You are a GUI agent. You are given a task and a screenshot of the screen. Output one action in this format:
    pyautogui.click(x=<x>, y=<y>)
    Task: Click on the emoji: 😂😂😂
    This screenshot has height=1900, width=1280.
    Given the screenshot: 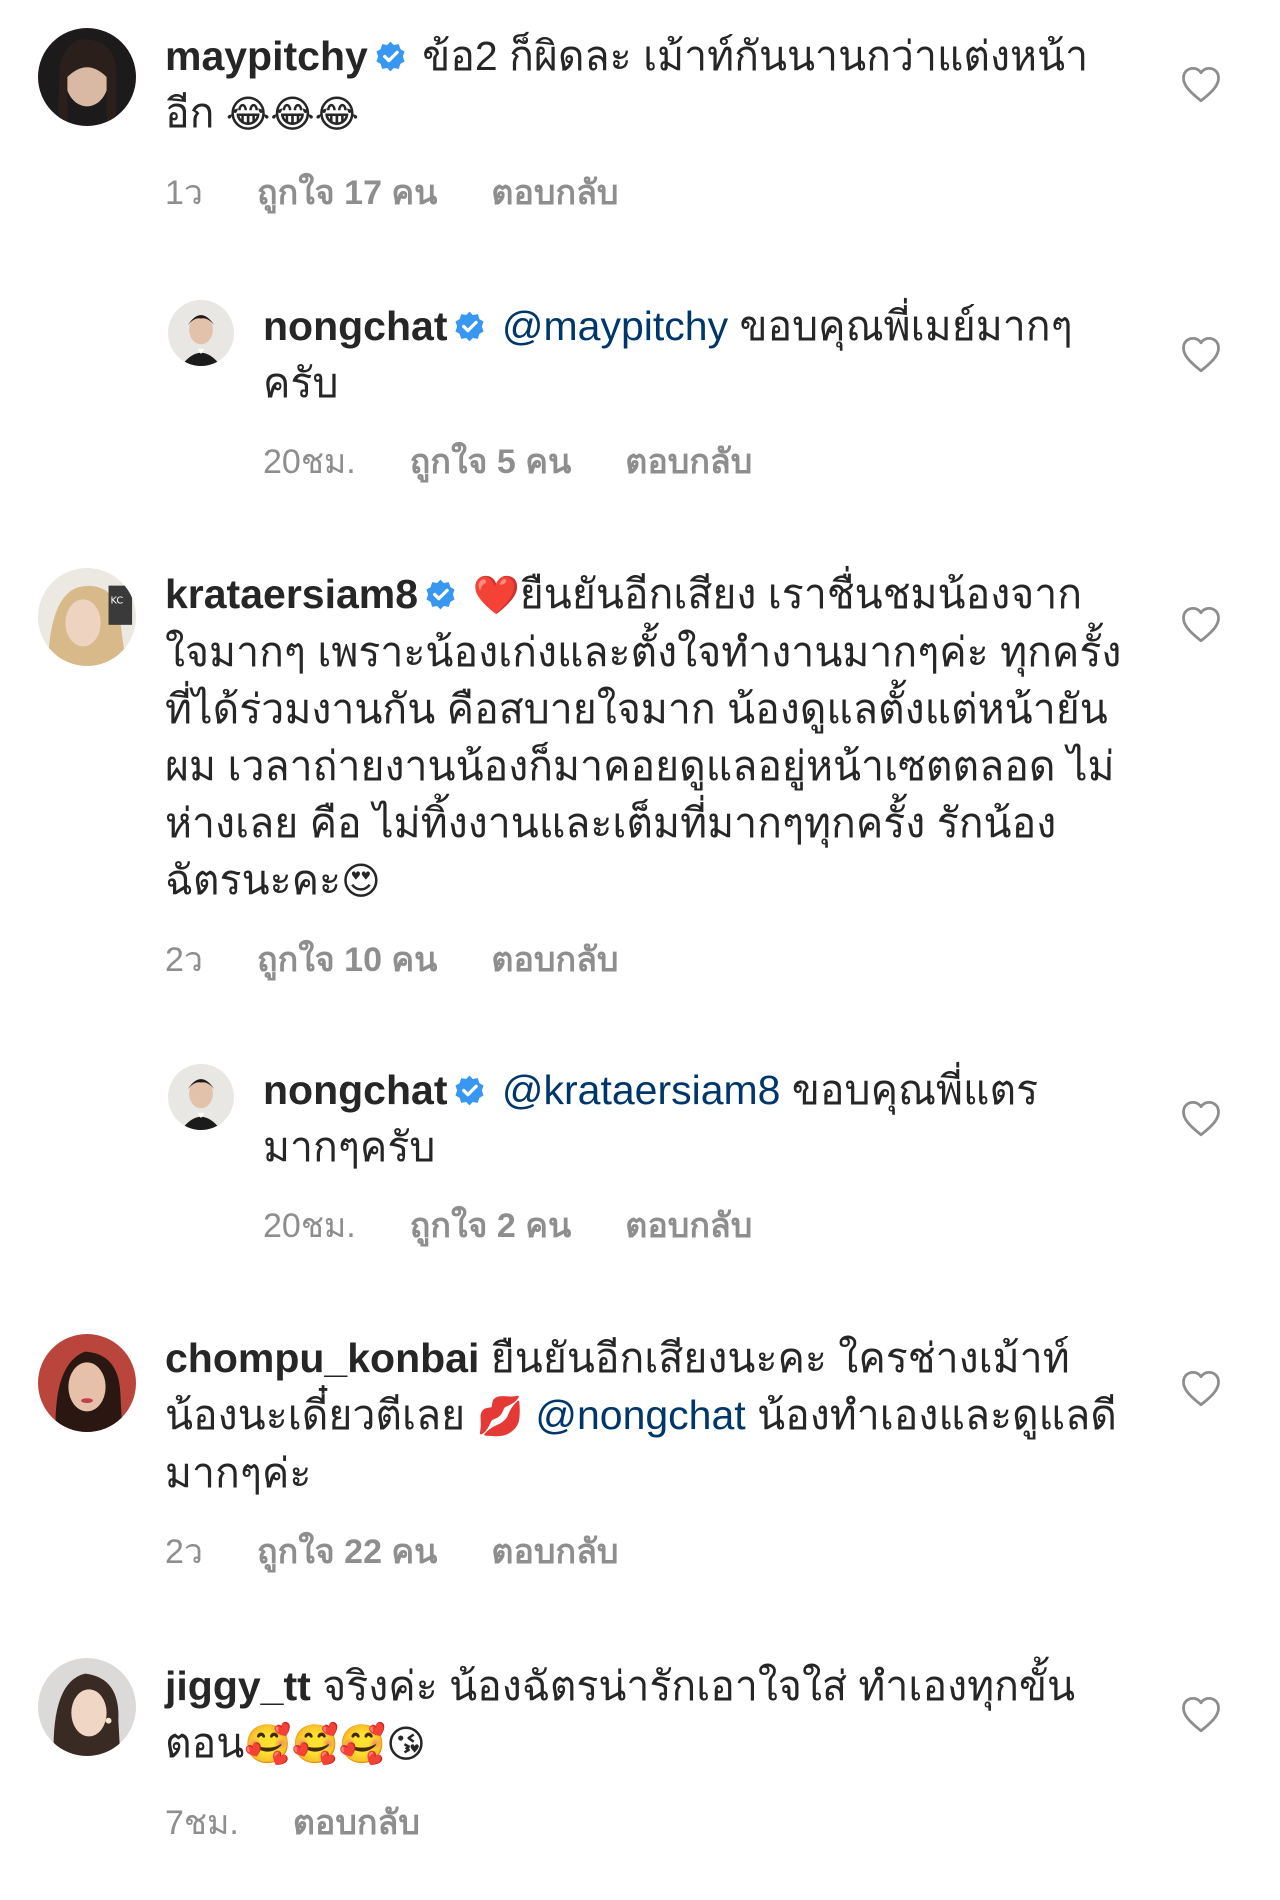 What is the action you would take?
    pyautogui.click(x=292, y=114)
    